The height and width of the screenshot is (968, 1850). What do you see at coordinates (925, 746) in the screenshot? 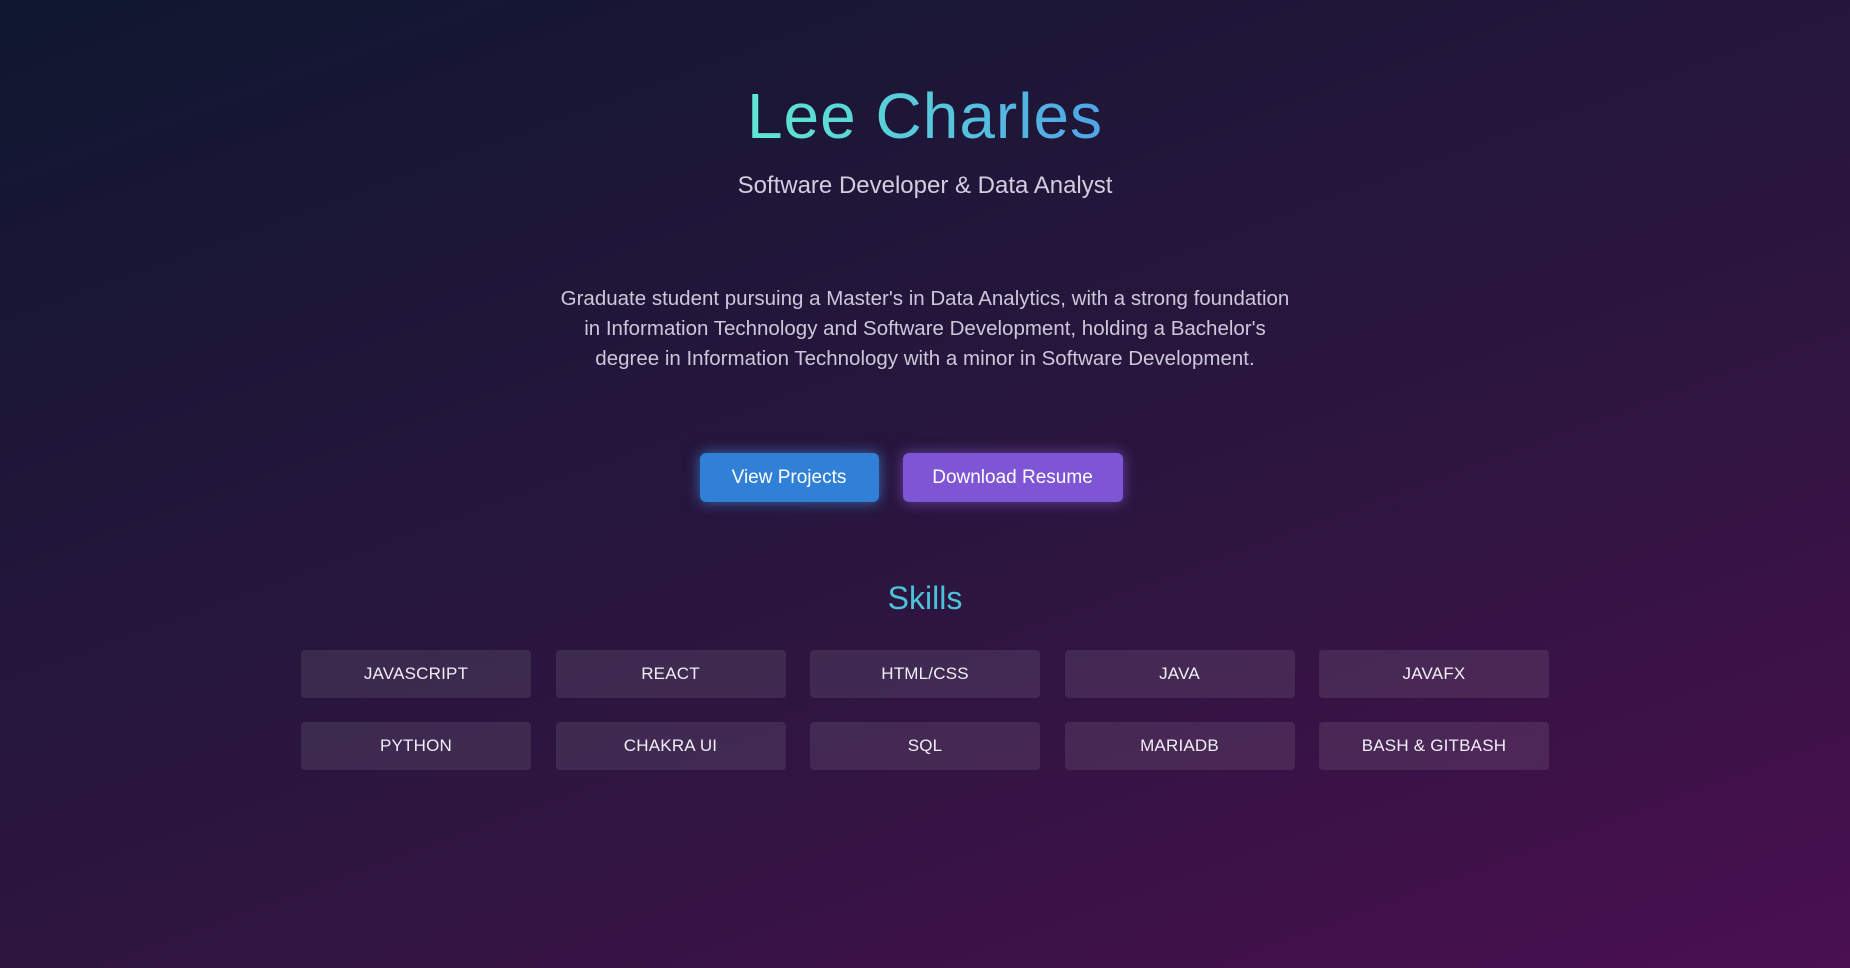
I see `skill-tag: SQL` at bounding box center [925, 746].